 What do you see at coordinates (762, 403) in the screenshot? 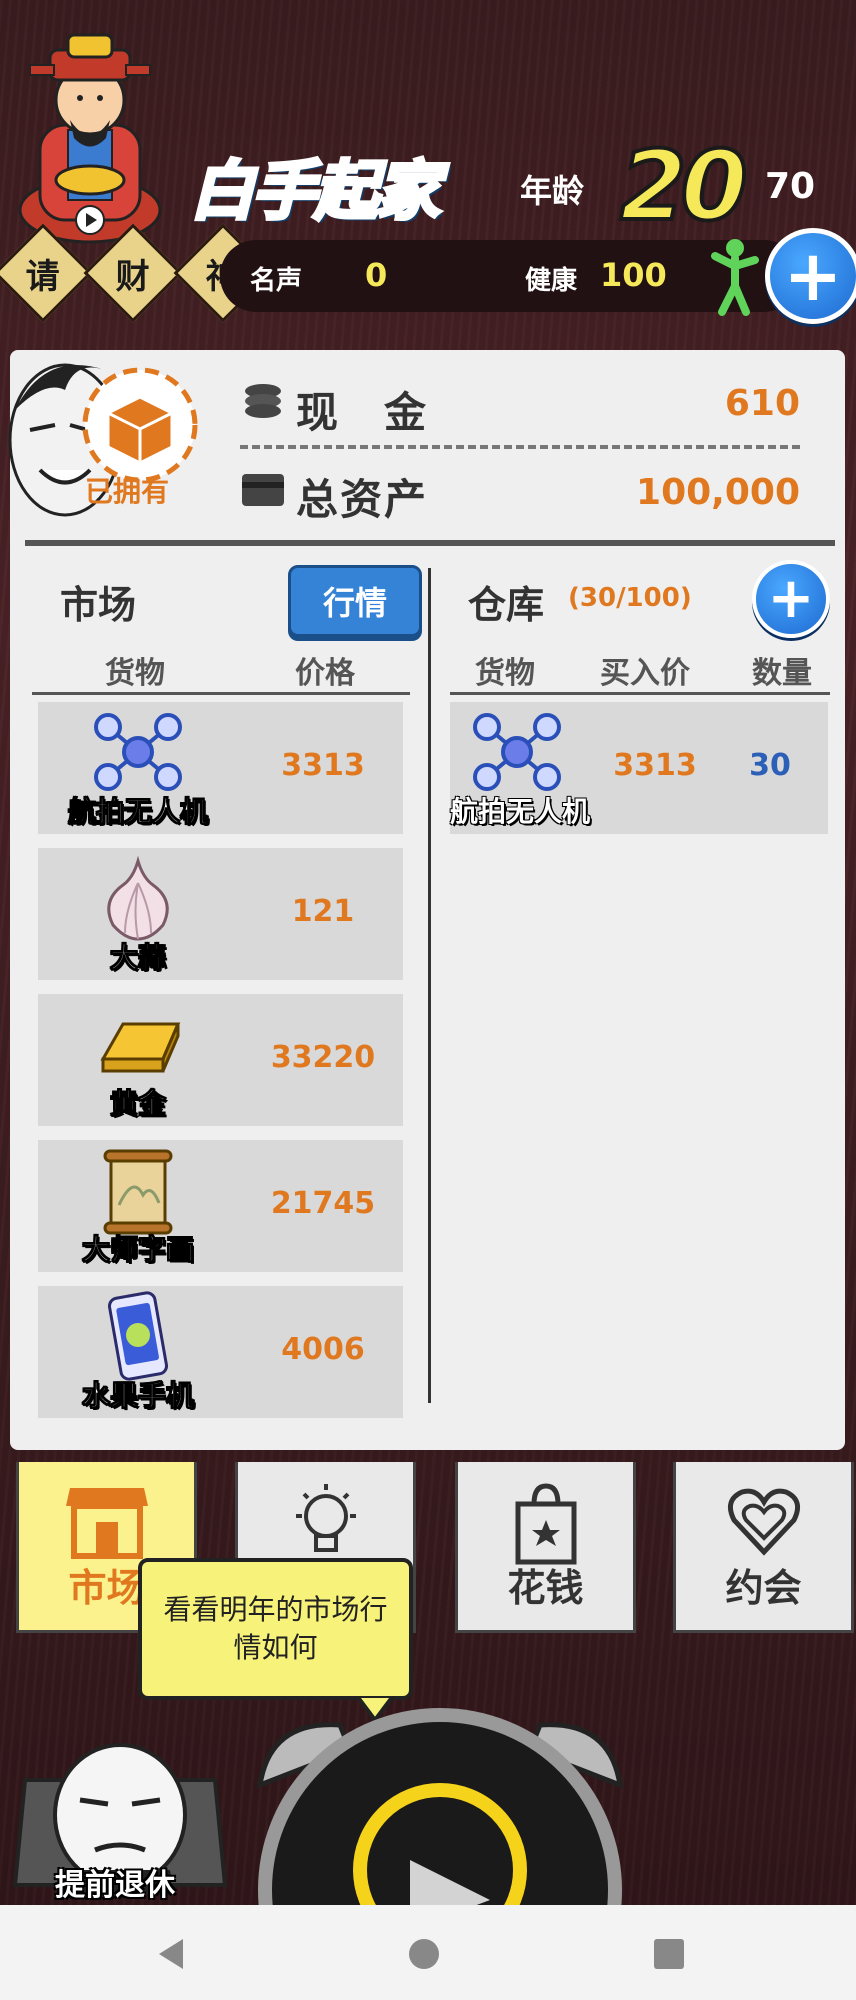
I see `cash-value: 610` at bounding box center [762, 403].